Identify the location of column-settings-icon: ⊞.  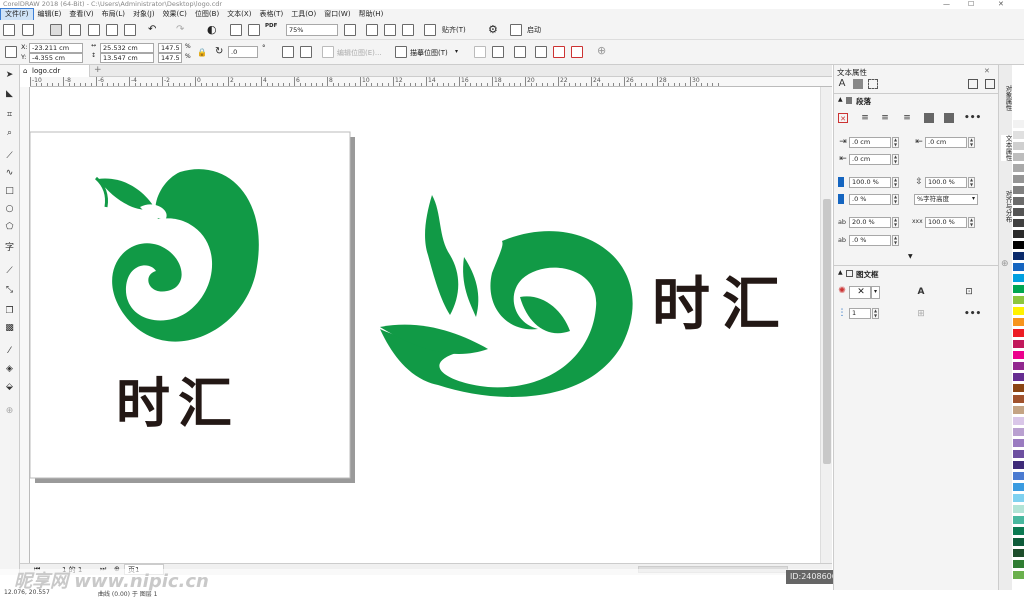
(921, 314).